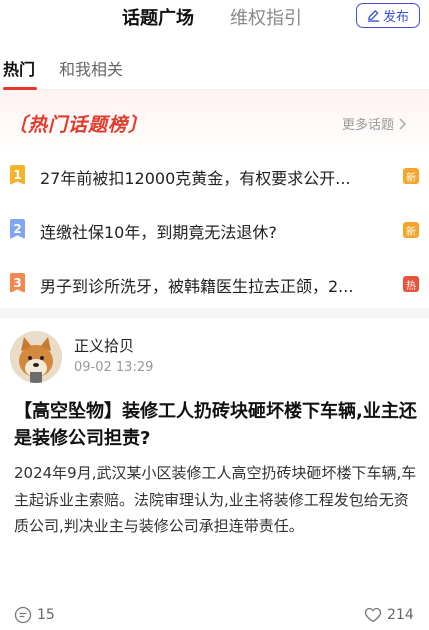 This screenshot has width=429, height=630. I want to click on tab-related-to-me: 和我相关, so click(91, 68).